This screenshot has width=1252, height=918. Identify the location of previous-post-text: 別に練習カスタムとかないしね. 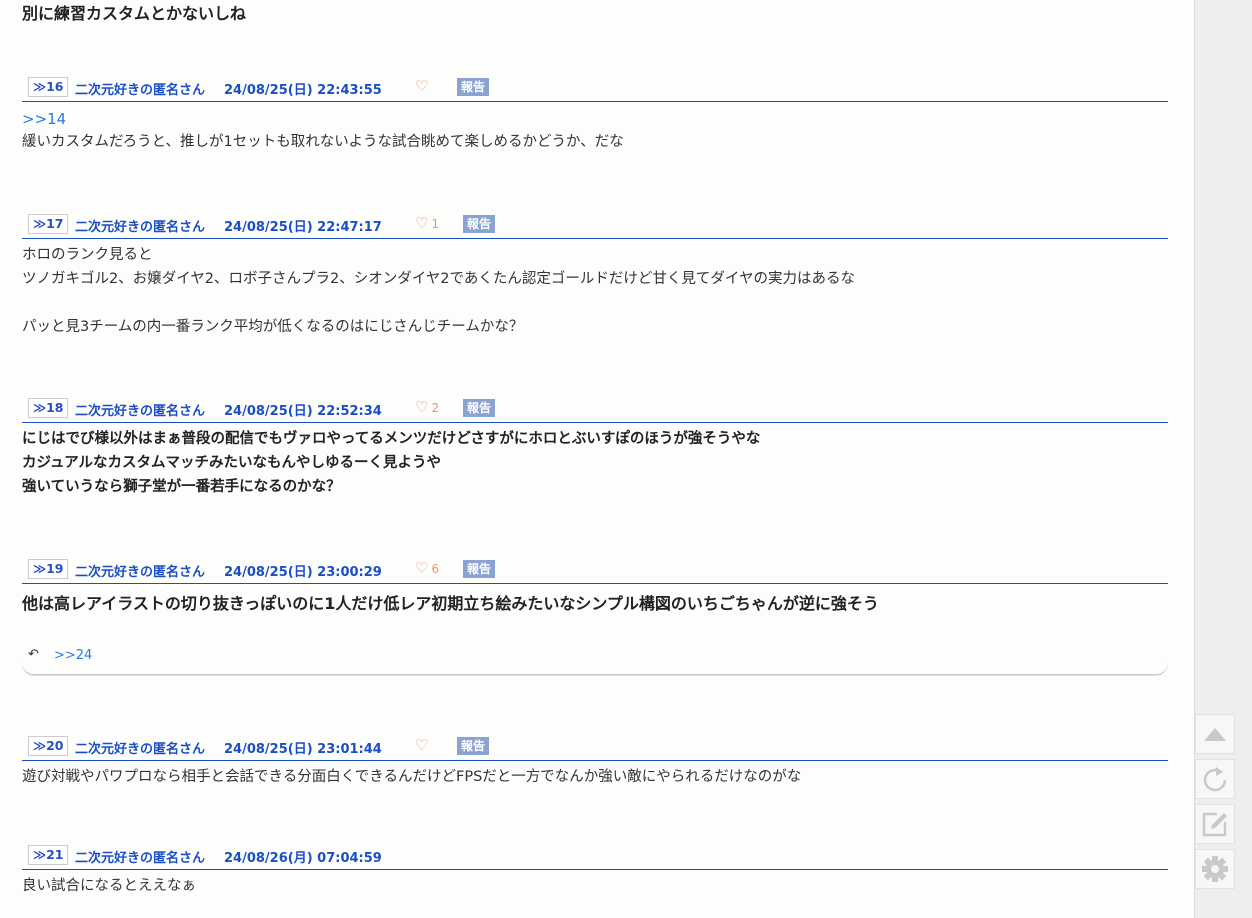
(134, 13).